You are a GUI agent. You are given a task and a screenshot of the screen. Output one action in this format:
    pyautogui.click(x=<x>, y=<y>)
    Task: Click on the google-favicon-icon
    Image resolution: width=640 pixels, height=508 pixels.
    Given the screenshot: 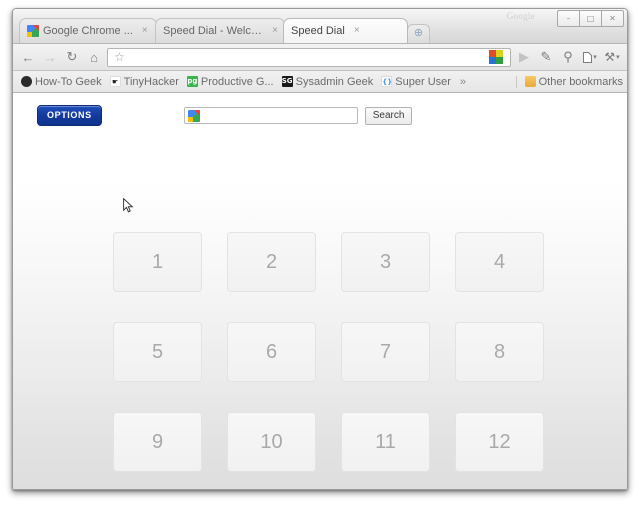 What is the action you would take?
    pyautogui.click(x=193, y=115)
    